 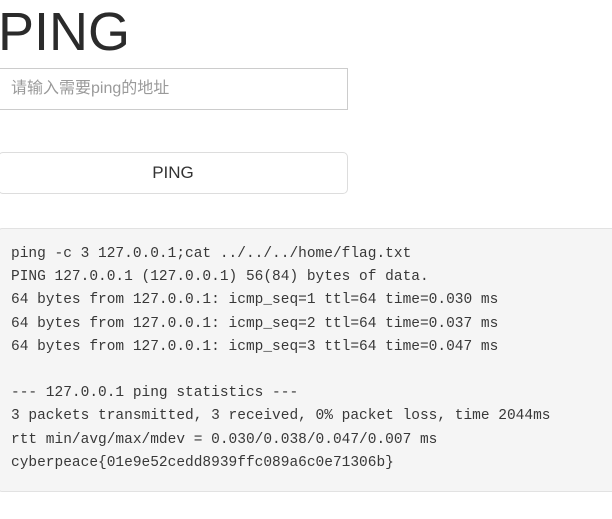 What do you see at coordinates (65, 32) in the screenshot?
I see `page-title: PING` at bounding box center [65, 32].